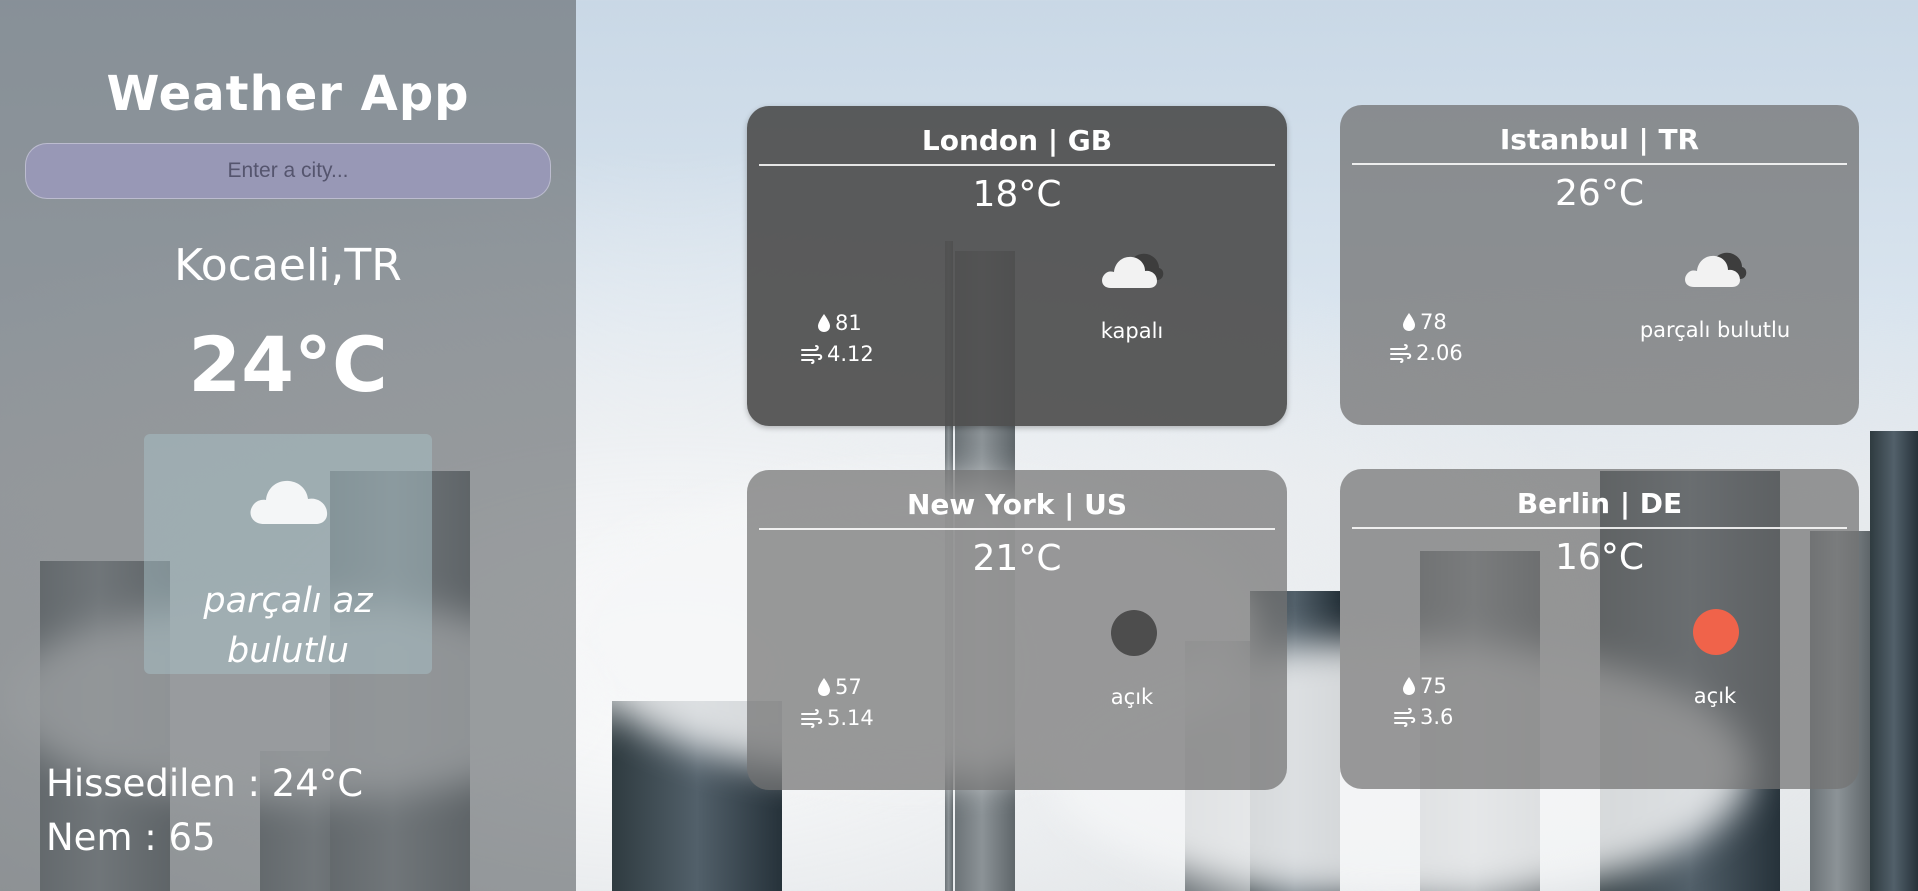 The image size is (1918, 891). Describe the element at coordinates (288, 651) in the screenshot. I see `condition-line: bulutlu` at that location.